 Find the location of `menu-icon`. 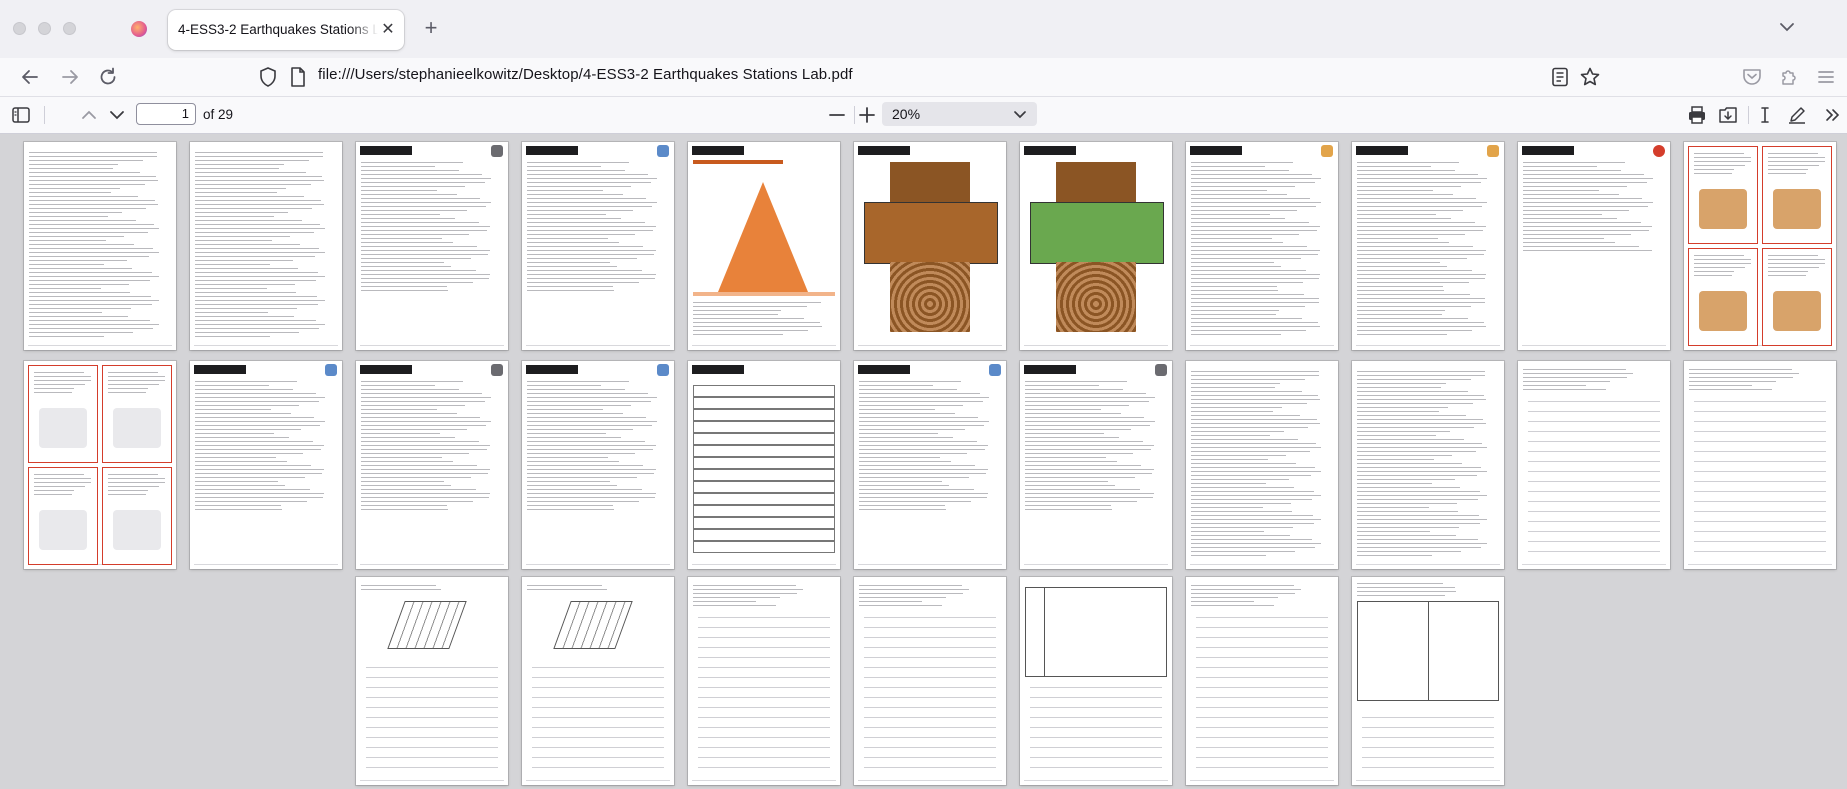

menu-icon is located at coordinates (1826, 77).